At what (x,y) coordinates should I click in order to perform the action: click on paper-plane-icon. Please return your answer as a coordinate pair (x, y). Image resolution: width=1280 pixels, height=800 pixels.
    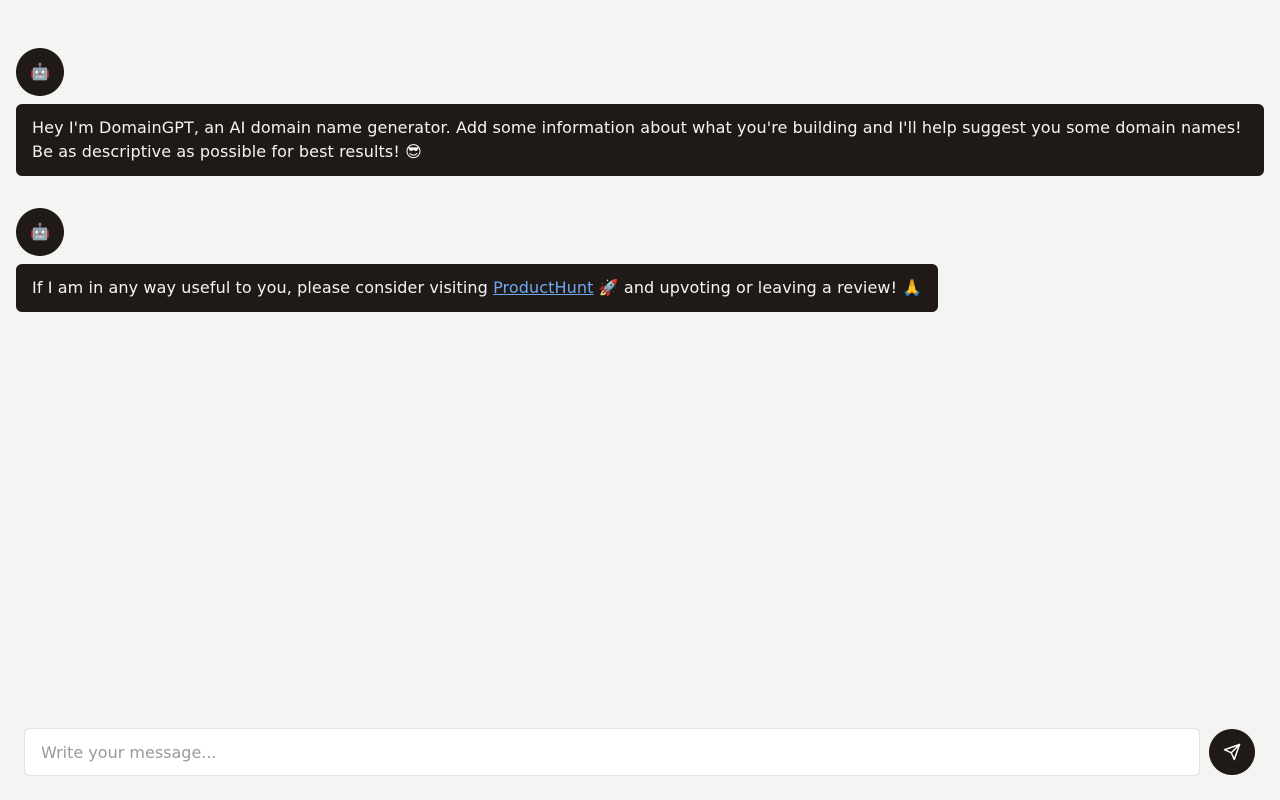
    Looking at the image, I should click on (1232, 752).